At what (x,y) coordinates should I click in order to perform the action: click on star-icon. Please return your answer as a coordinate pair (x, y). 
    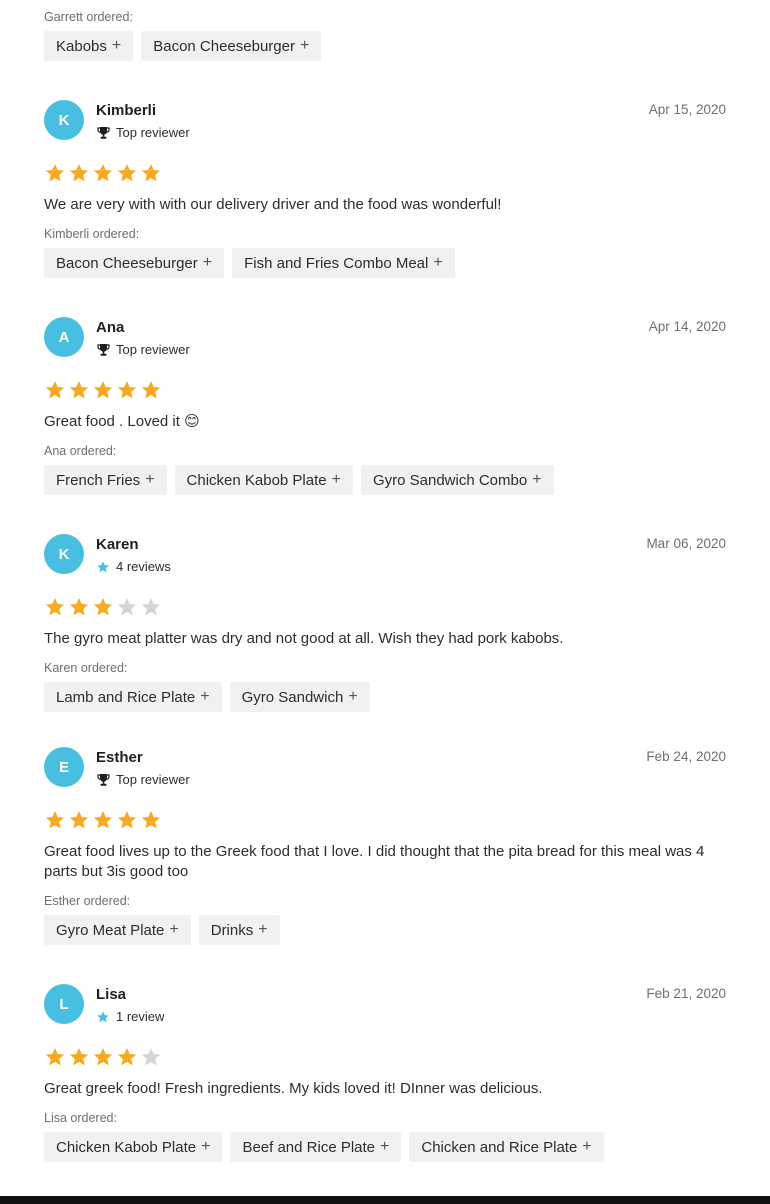
    Looking at the image, I should click on (103, 1017).